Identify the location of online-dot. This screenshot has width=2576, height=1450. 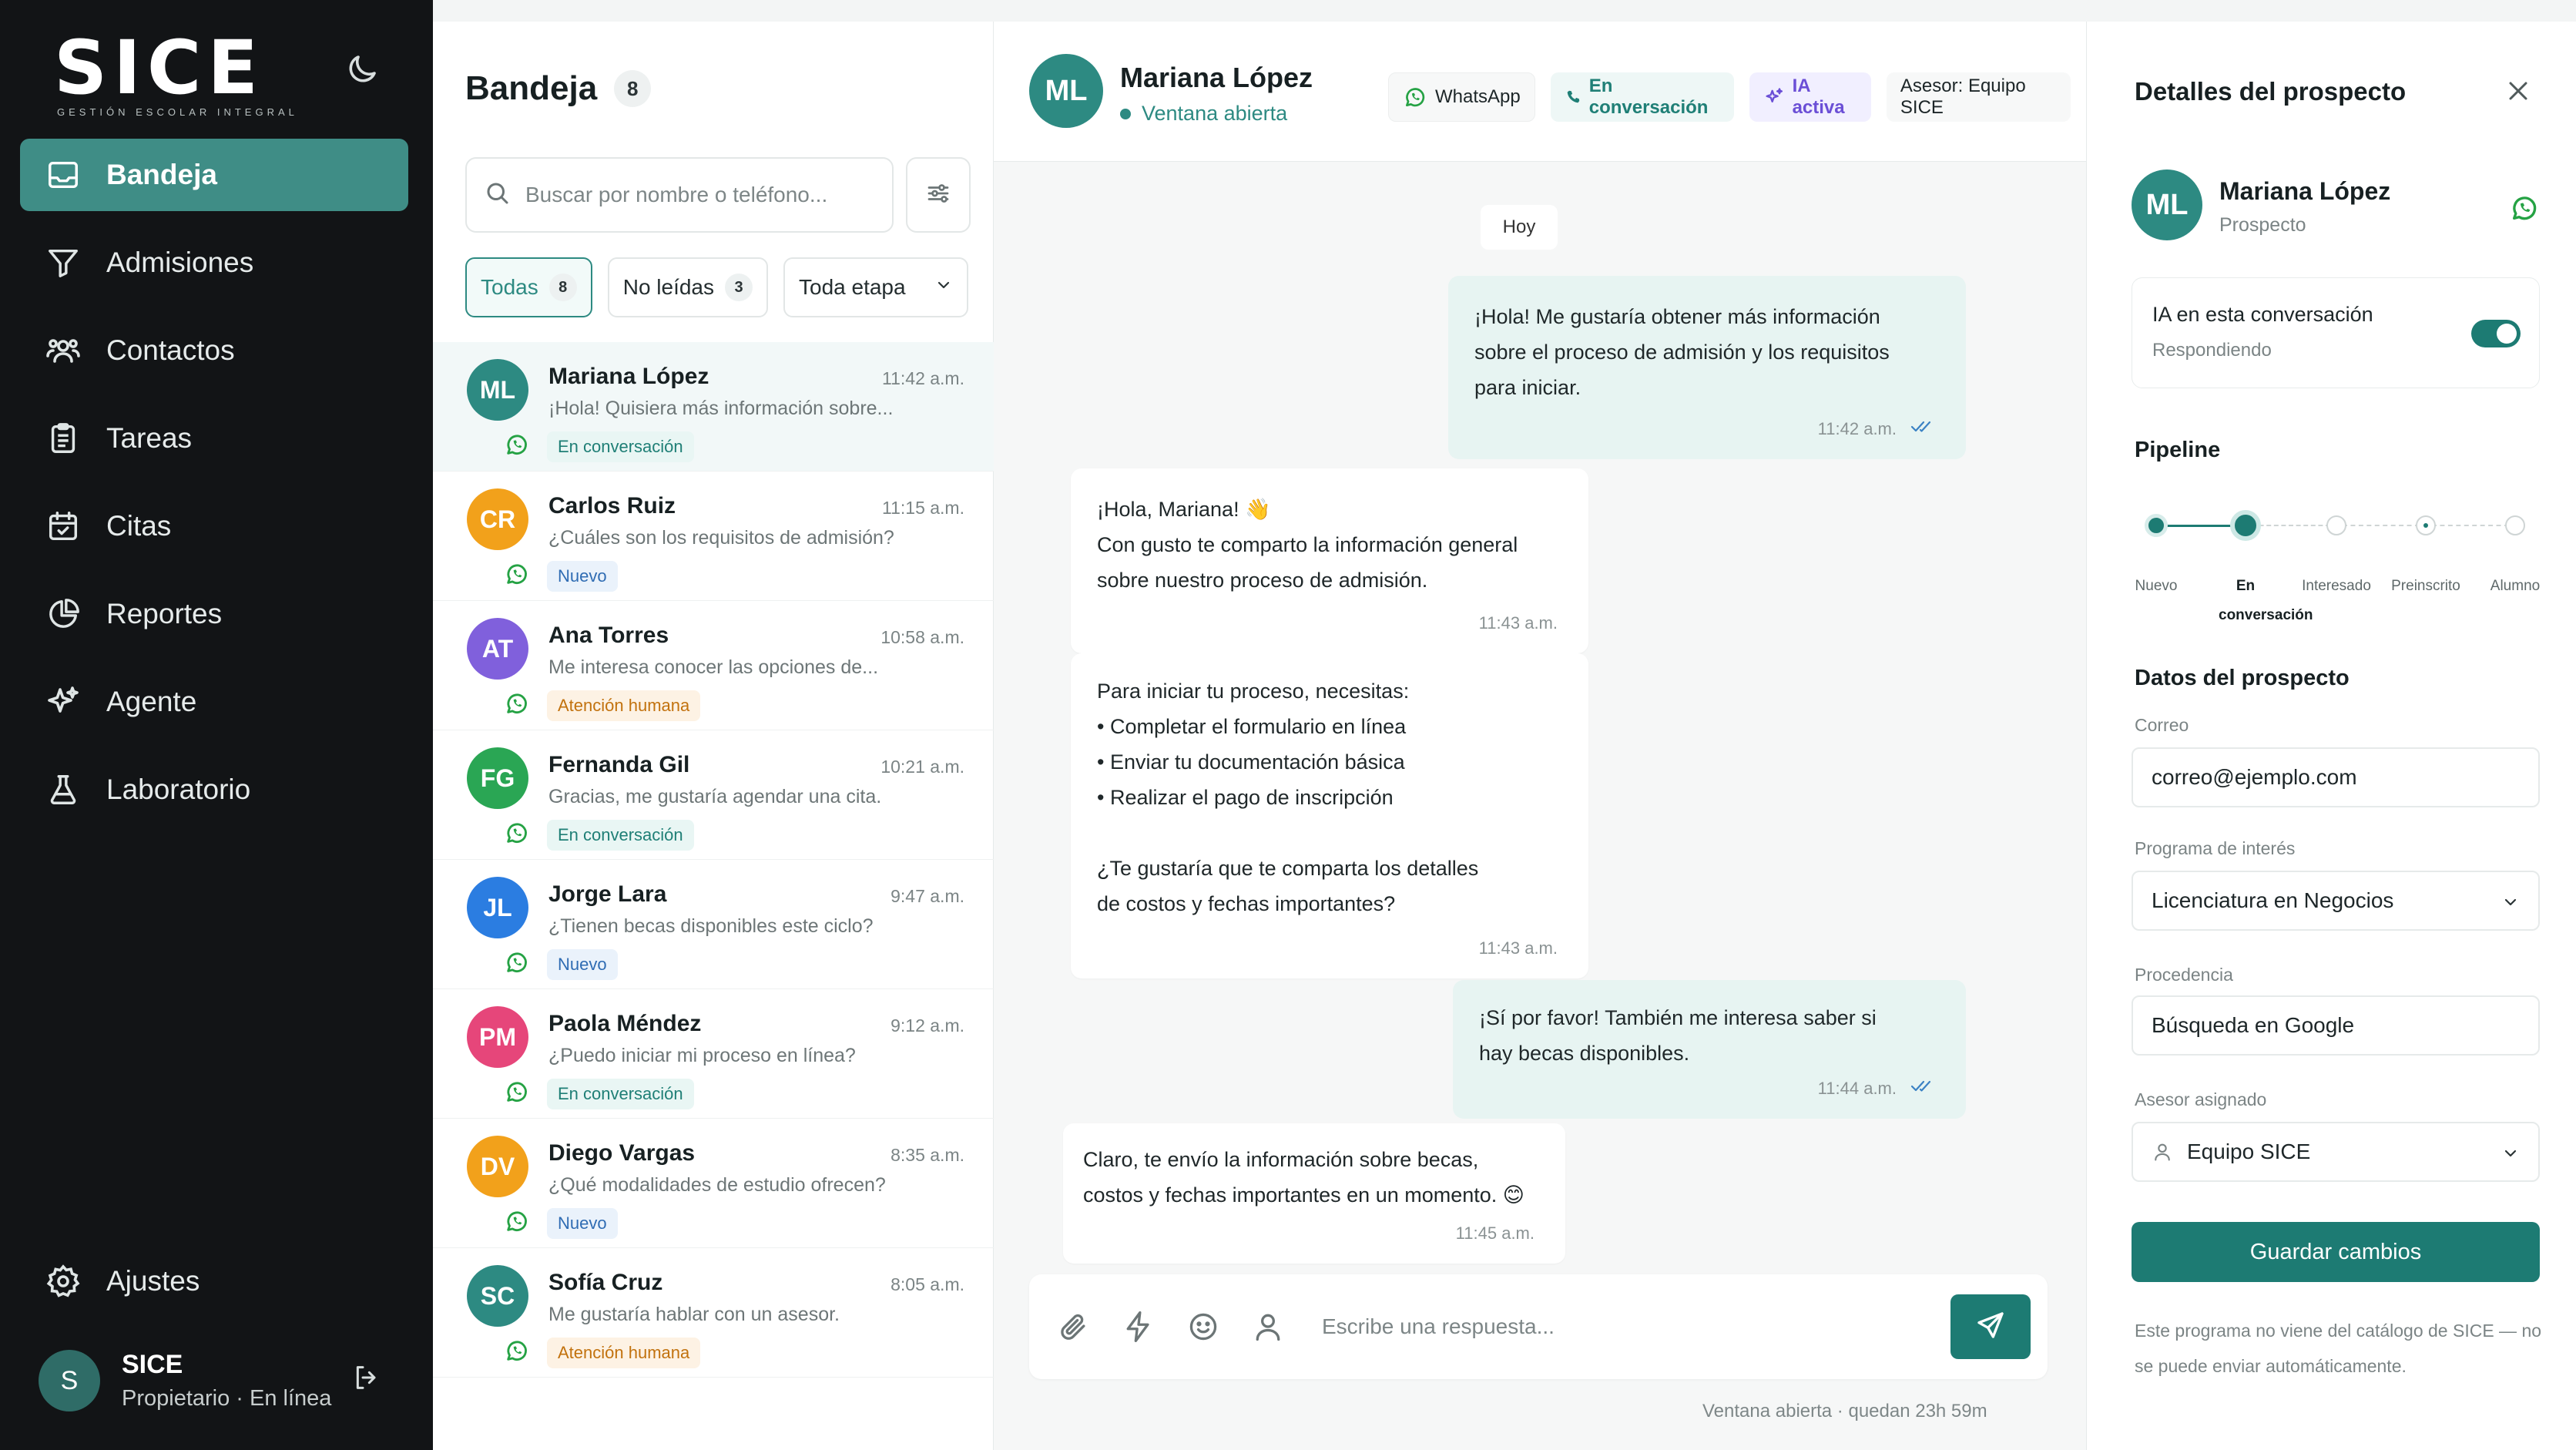
(1125, 113).